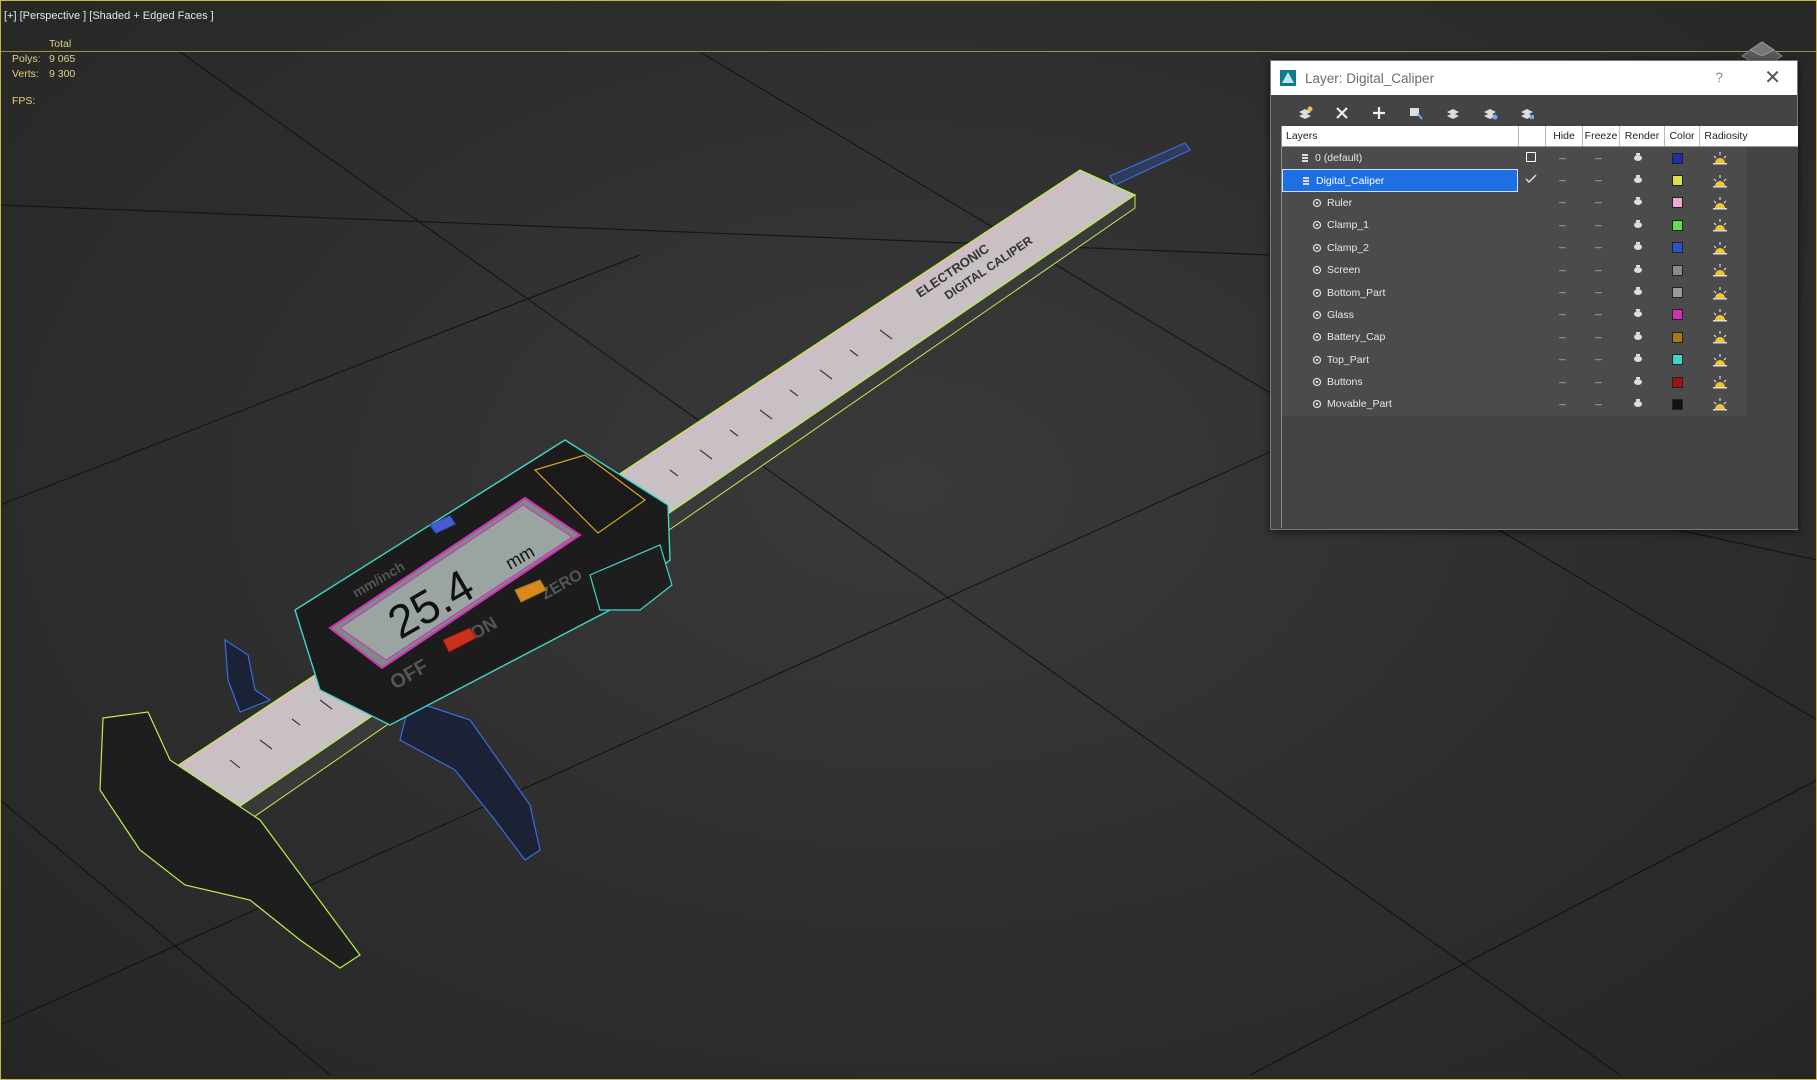 Image resolution: width=1817 pixels, height=1080 pixels. Describe the element at coordinates (1400, 337) in the screenshot. I see `layer-name-cell: Battery_Cap` at that location.